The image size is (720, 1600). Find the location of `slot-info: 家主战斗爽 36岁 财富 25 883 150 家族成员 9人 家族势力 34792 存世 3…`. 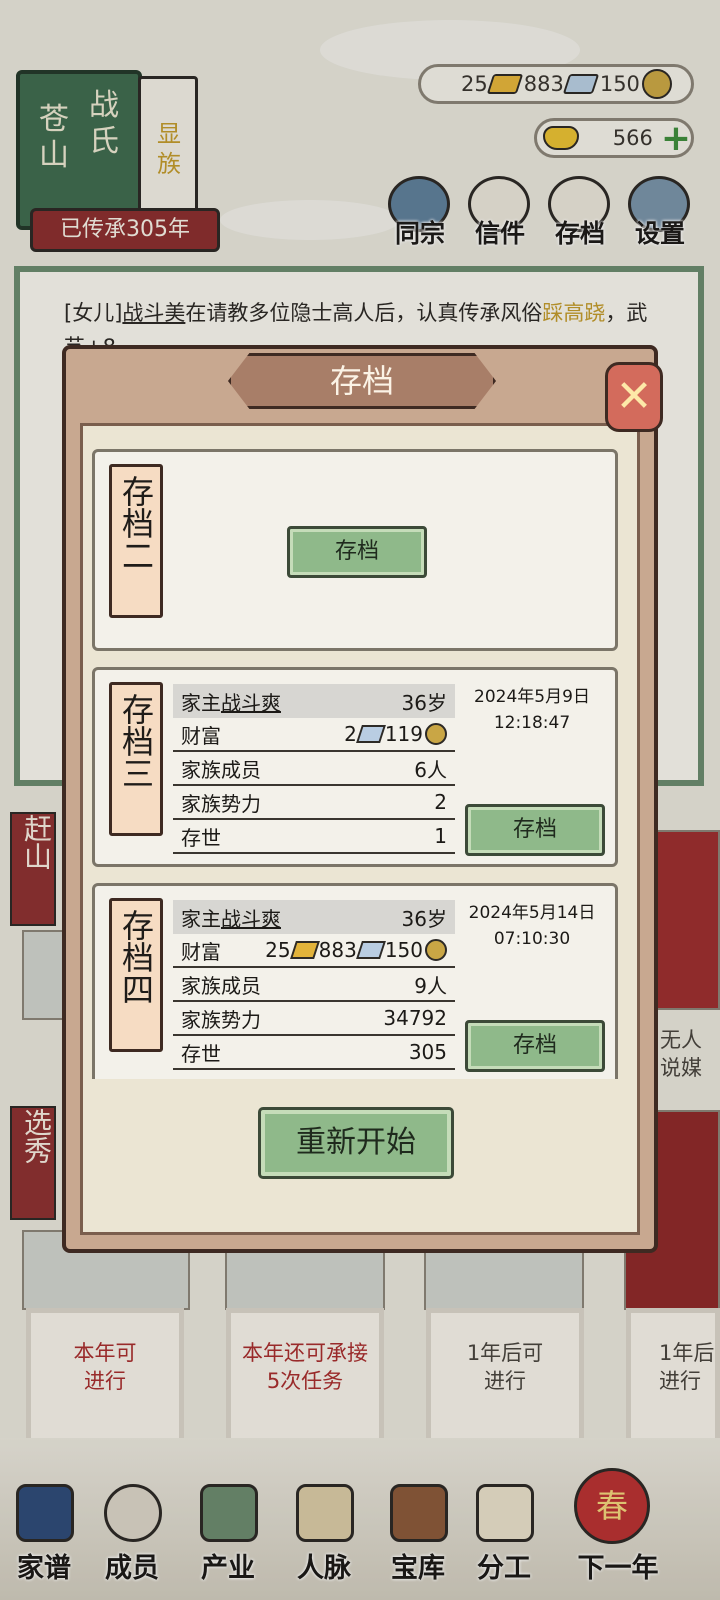

slot-info: 家主战斗爽 36岁 财富 25 883 150 家族成员 9人 家族势力 34792 存世 3… is located at coordinates (314, 985).